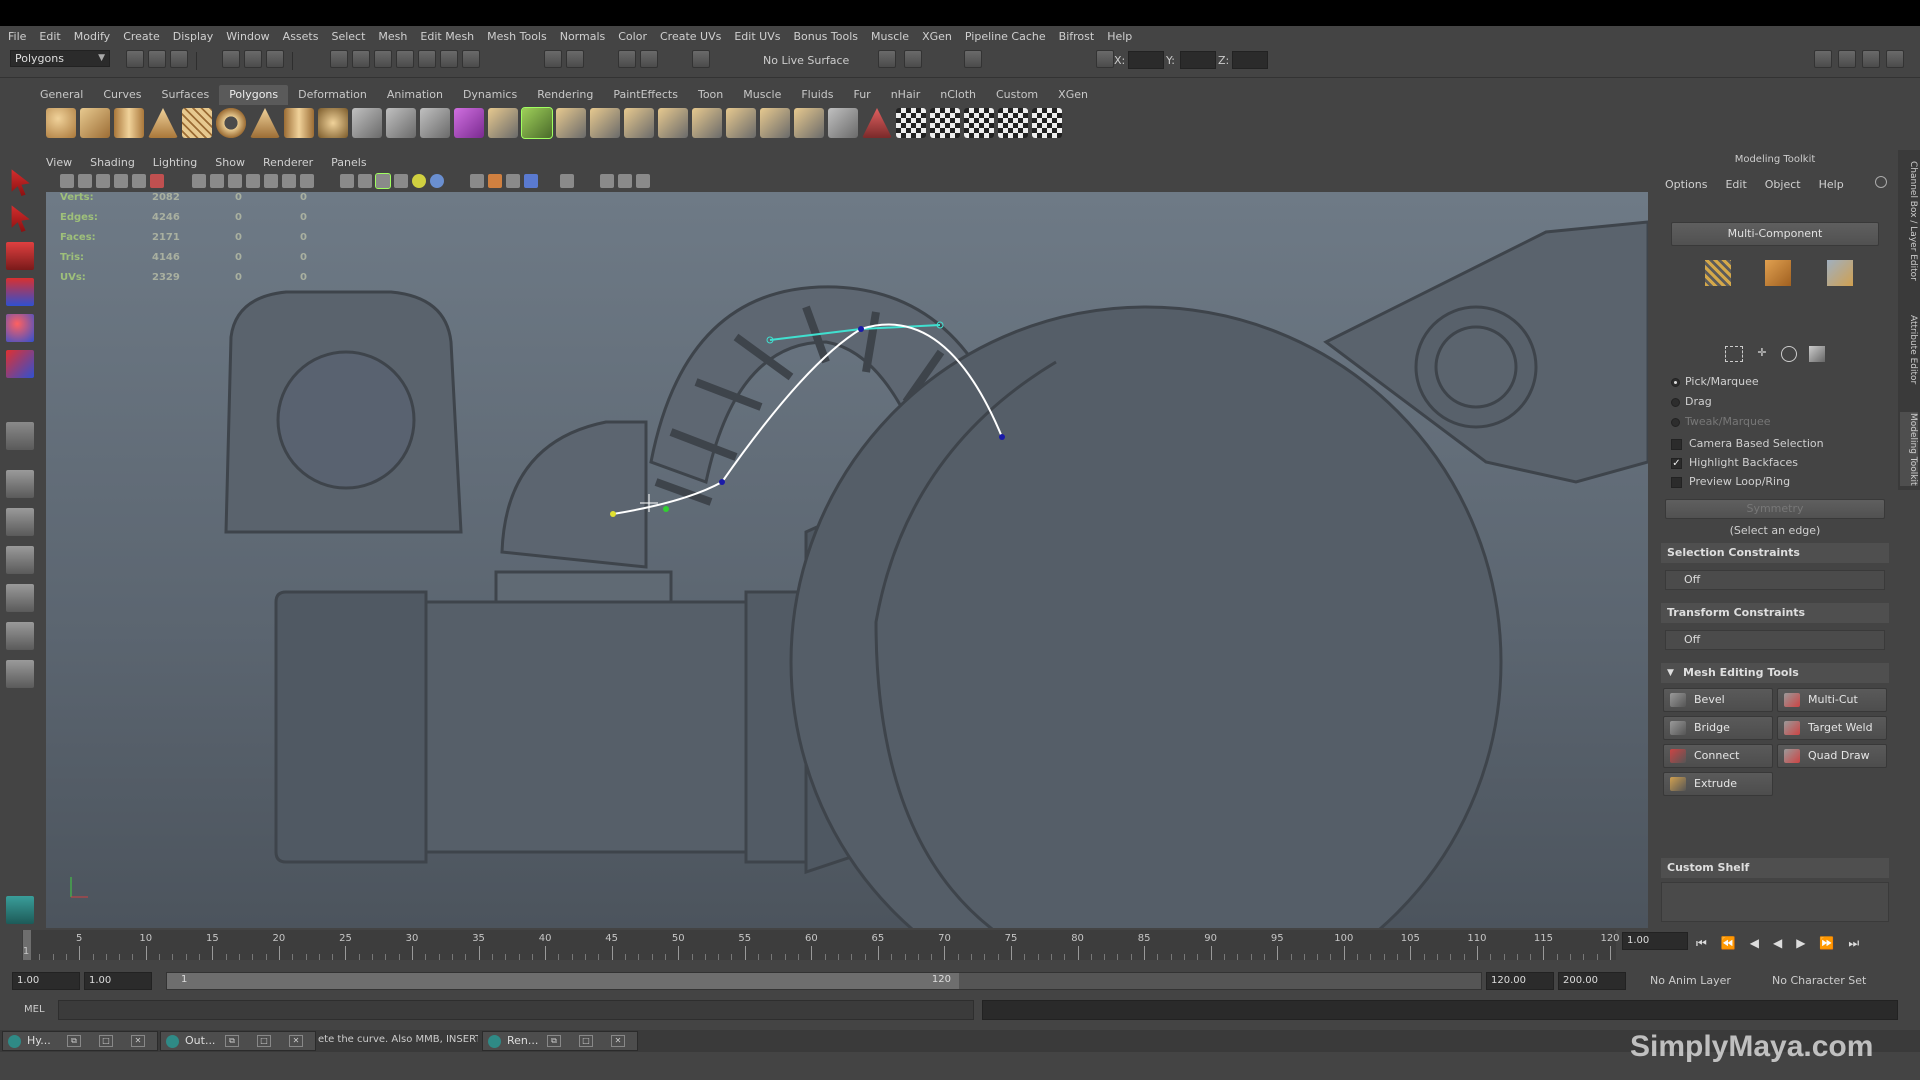 This screenshot has width=1920, height=1080. What do you see at coordinates (405, 59) in the screenshot?
I see `snap-view-plane-icon` at bounding box center [405, 59].